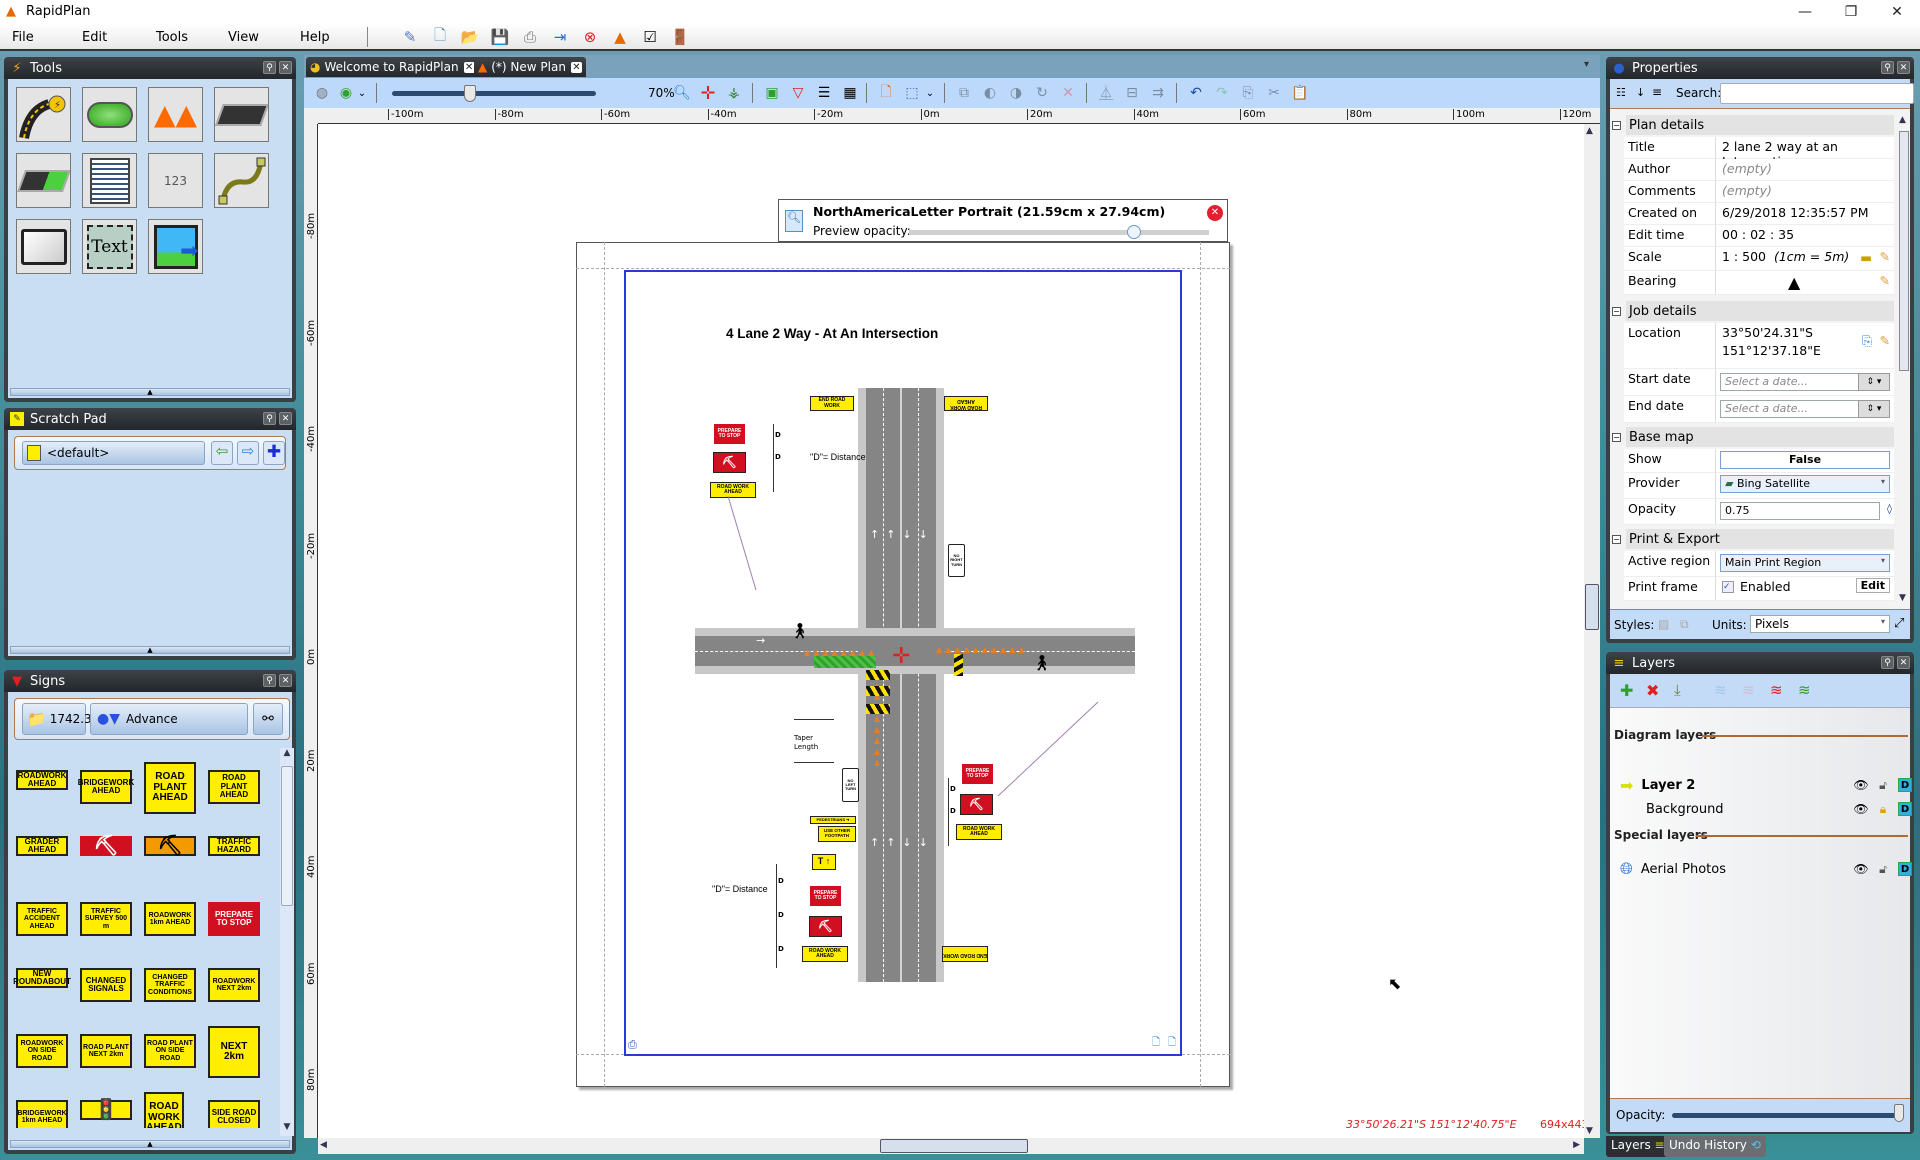  I want to click on signs-splitter: ▲, so click(150, 1144).